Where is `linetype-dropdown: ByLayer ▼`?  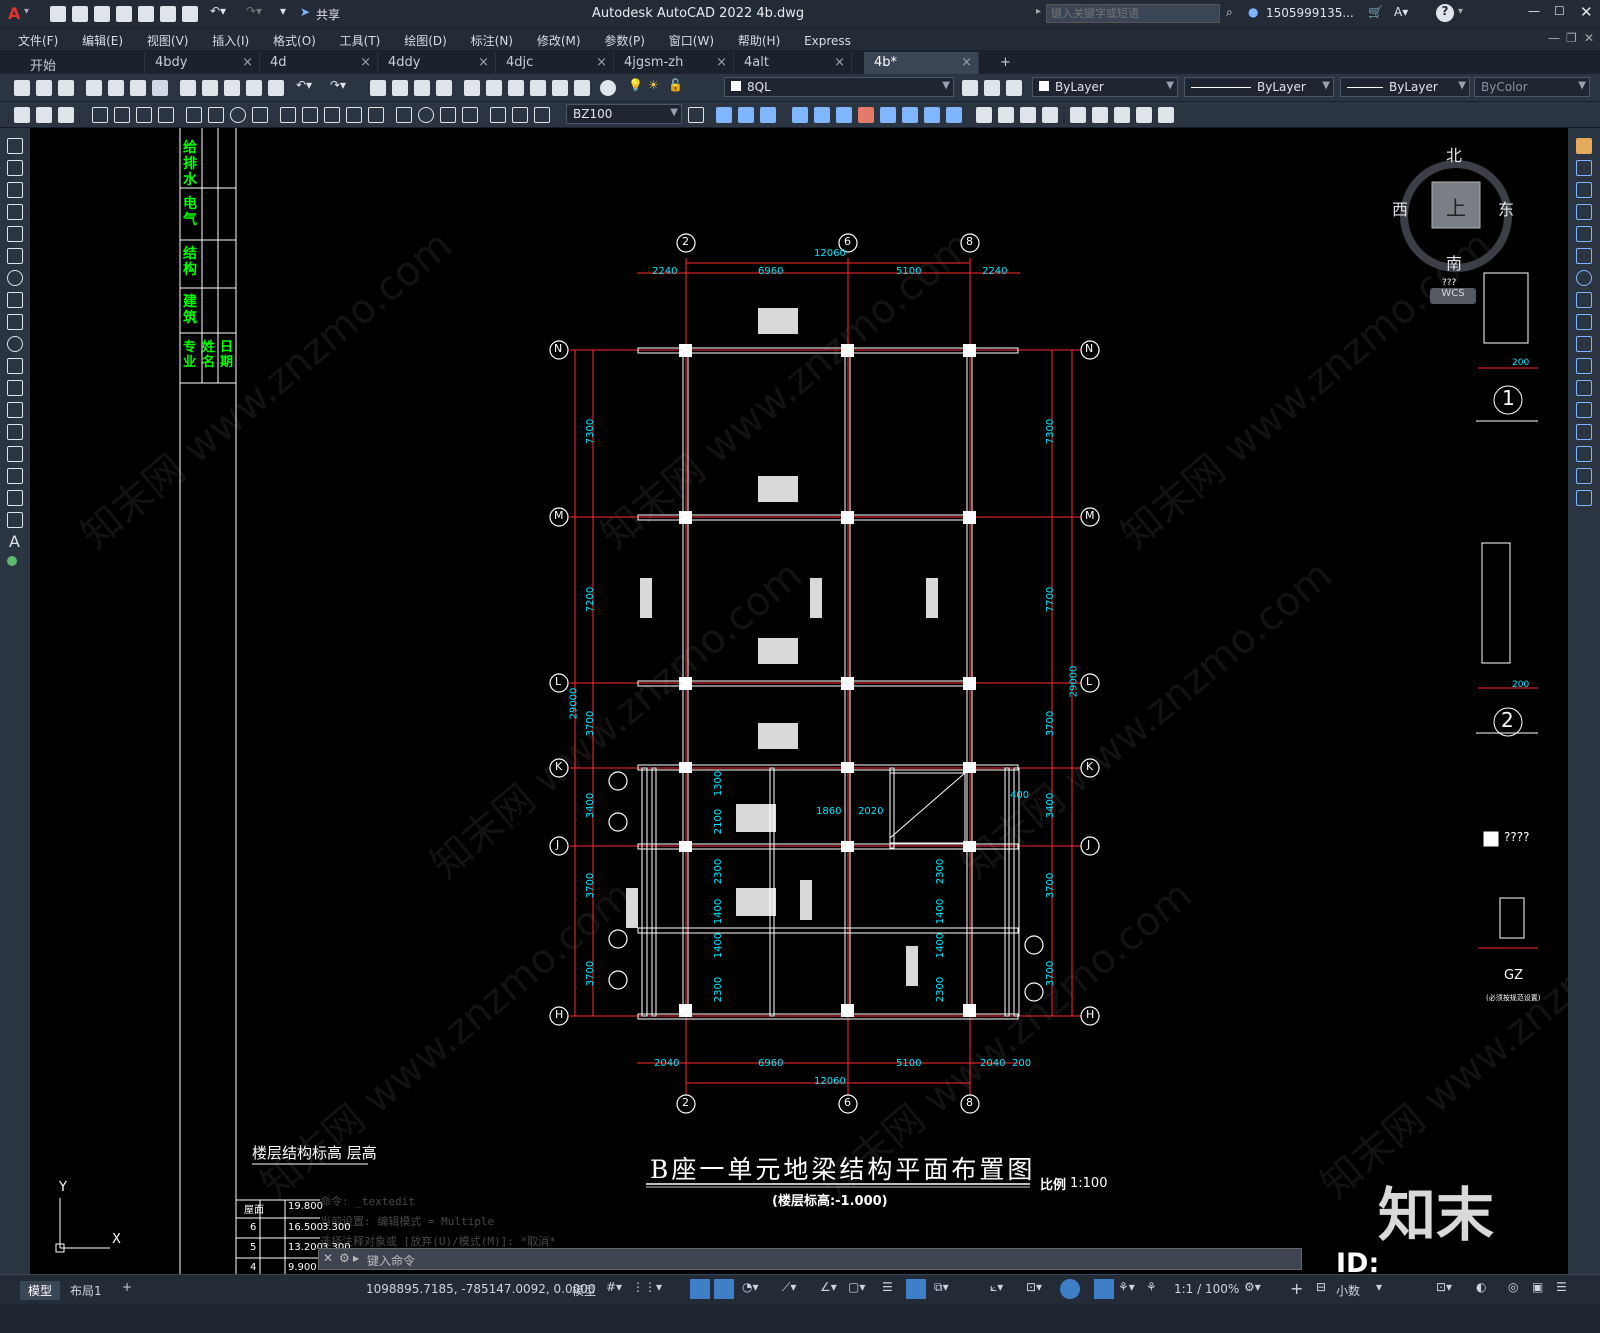
linetype-dropdown: ByLayer ▼ is located at coordinates (1259, 87).